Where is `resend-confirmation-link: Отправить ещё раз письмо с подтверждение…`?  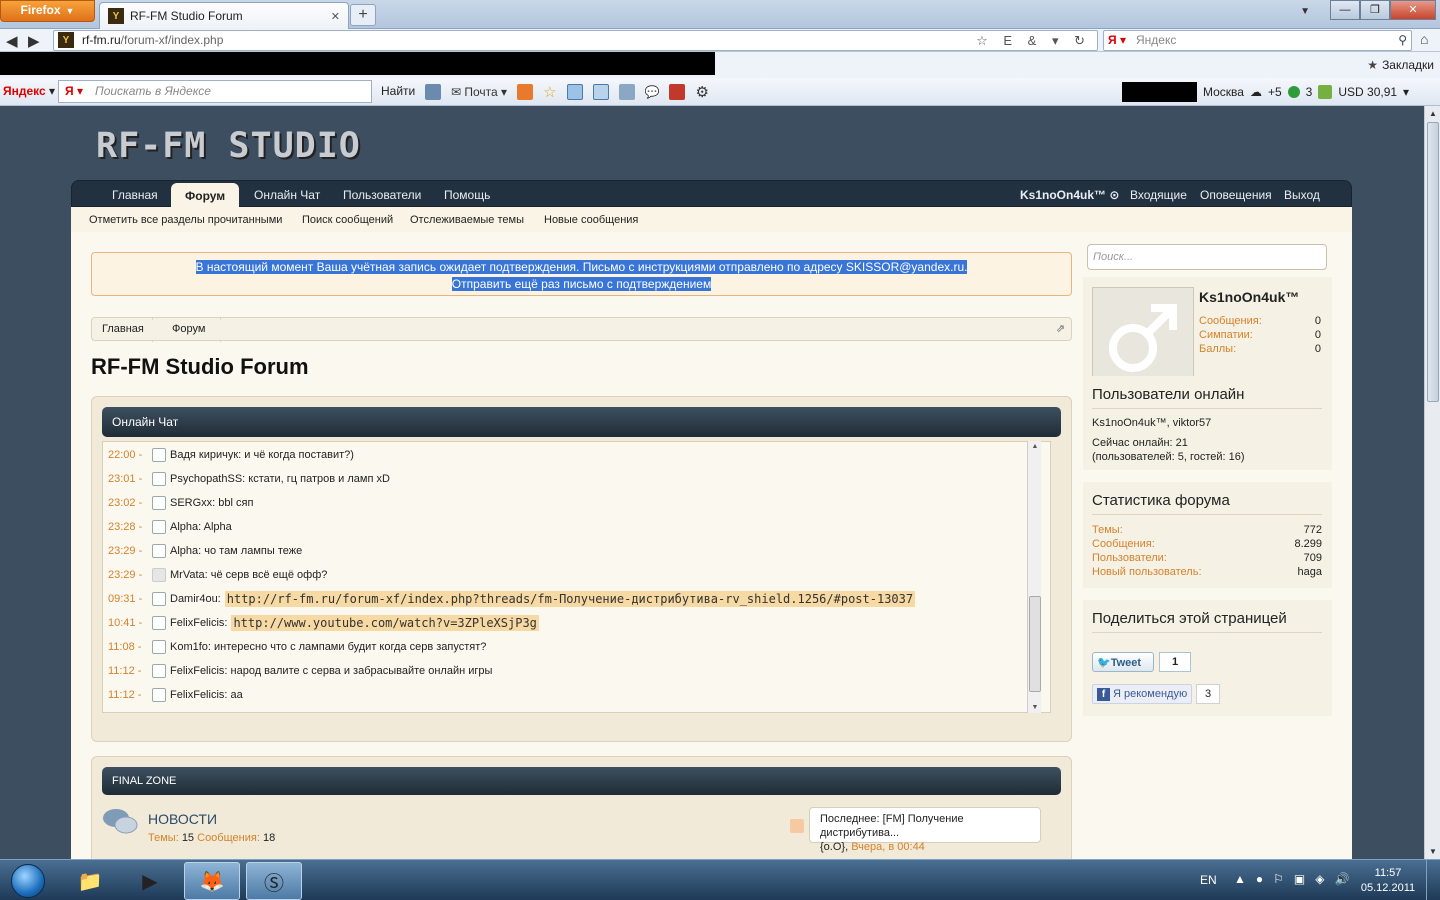
resend-confirmation-link: Отправить ещё раз письмо с подтверждение… is located at coordinates (581, 284).